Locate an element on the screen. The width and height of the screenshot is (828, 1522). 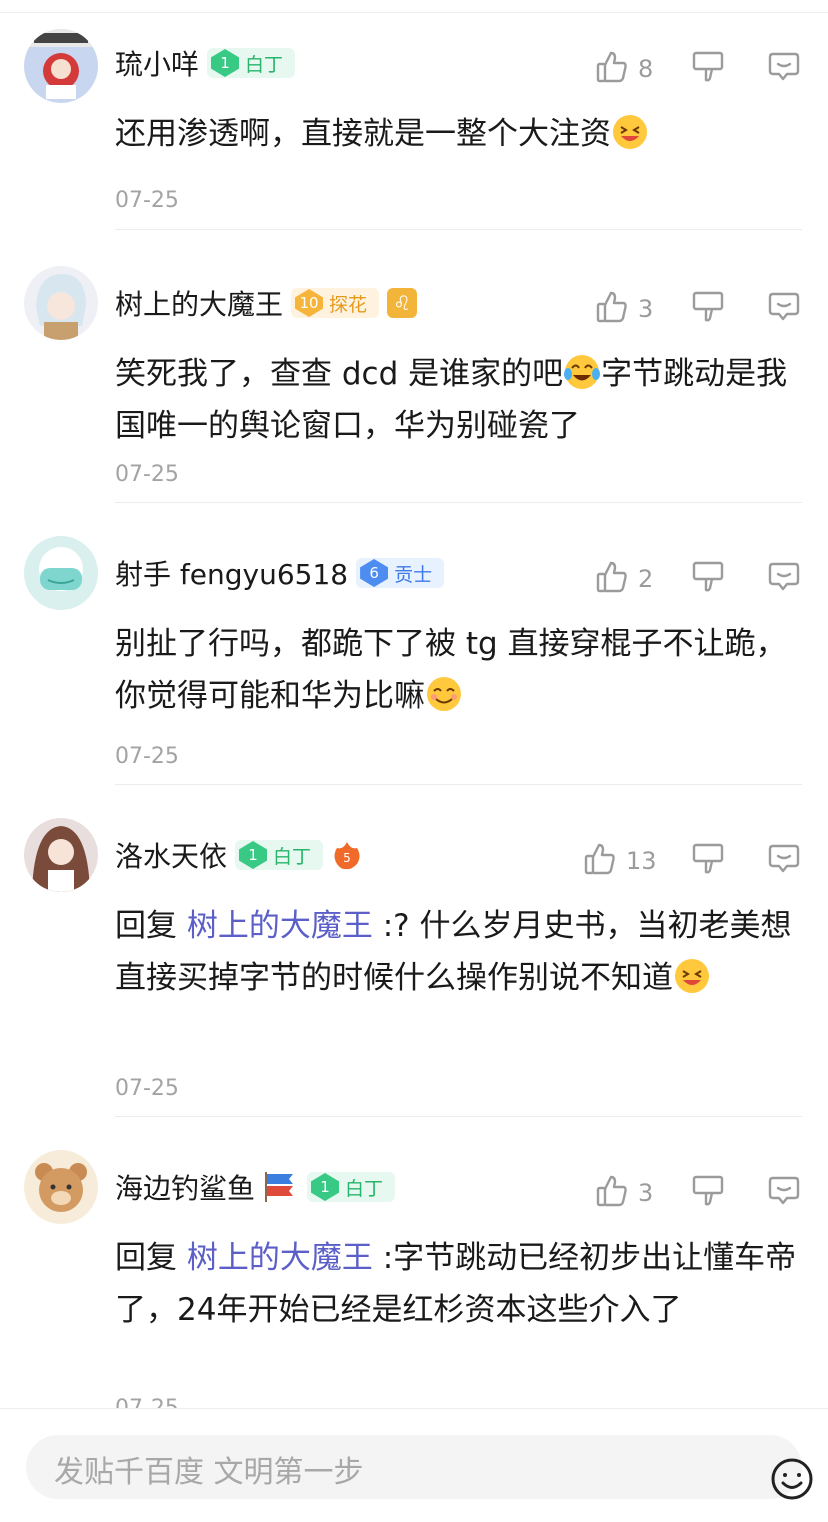
like-count: 2 is located at coordinates (646, 579).